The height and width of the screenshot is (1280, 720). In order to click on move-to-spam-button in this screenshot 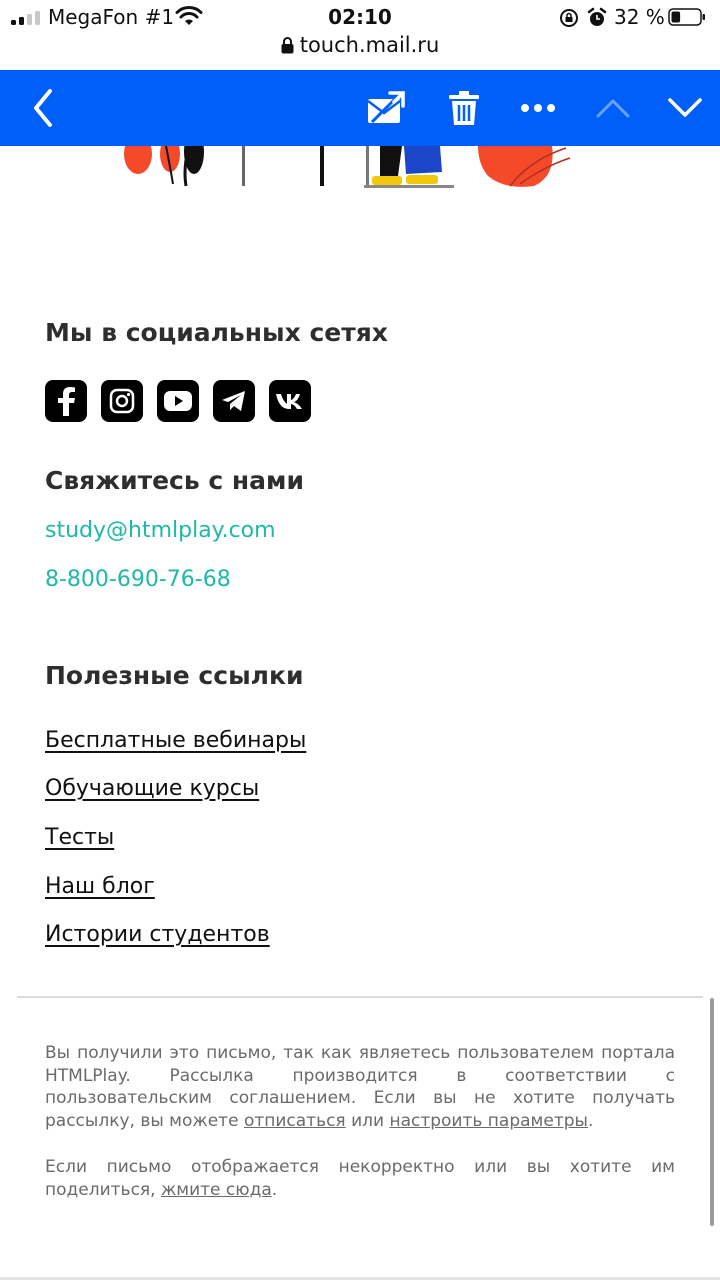, I will do `click(386, 108)`.